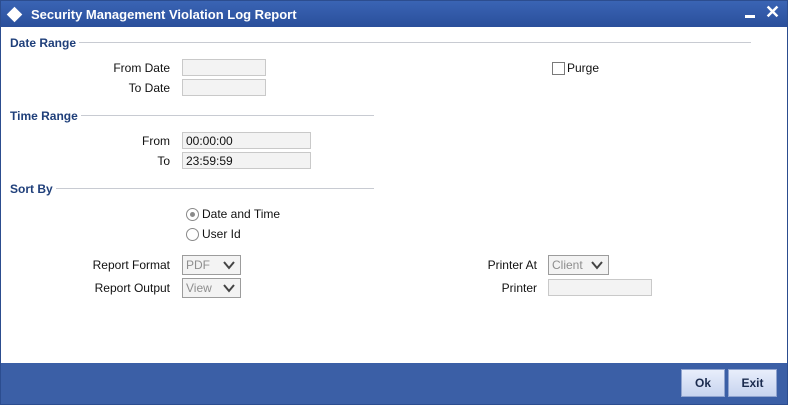 The width and height of the screenshot is (788, 405). I want to click on ok-button: Ok, so click(703, 383).